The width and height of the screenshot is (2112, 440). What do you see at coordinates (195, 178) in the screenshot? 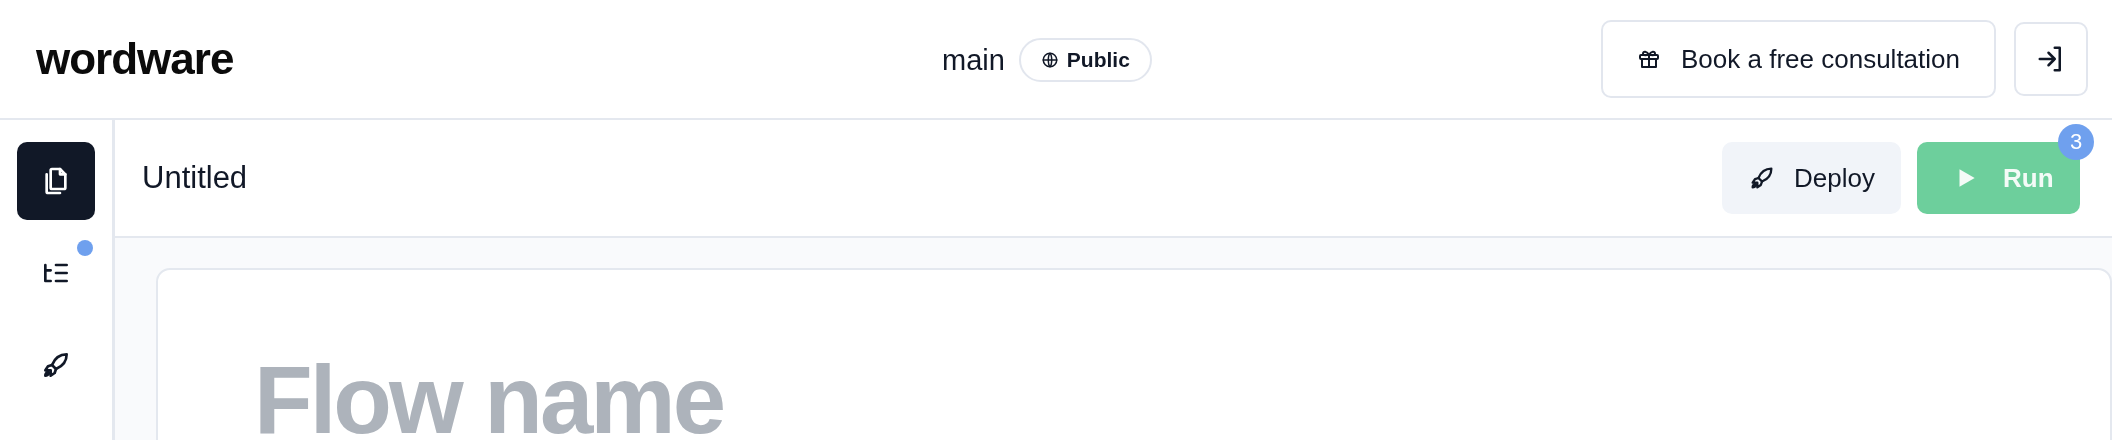
I see `flow-title: Untitled` at bounding box center [195, 178].